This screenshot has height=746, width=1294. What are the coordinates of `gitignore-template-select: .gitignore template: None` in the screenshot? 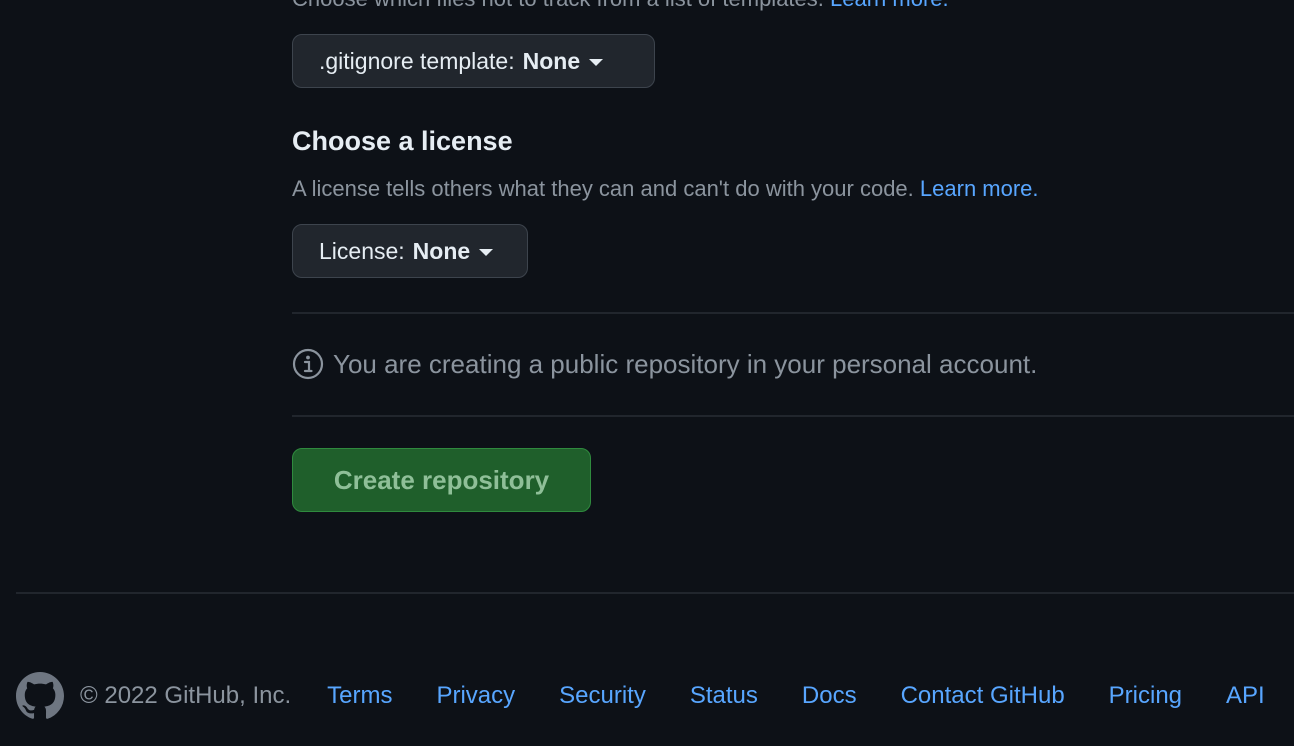 It's located at (473, 61).